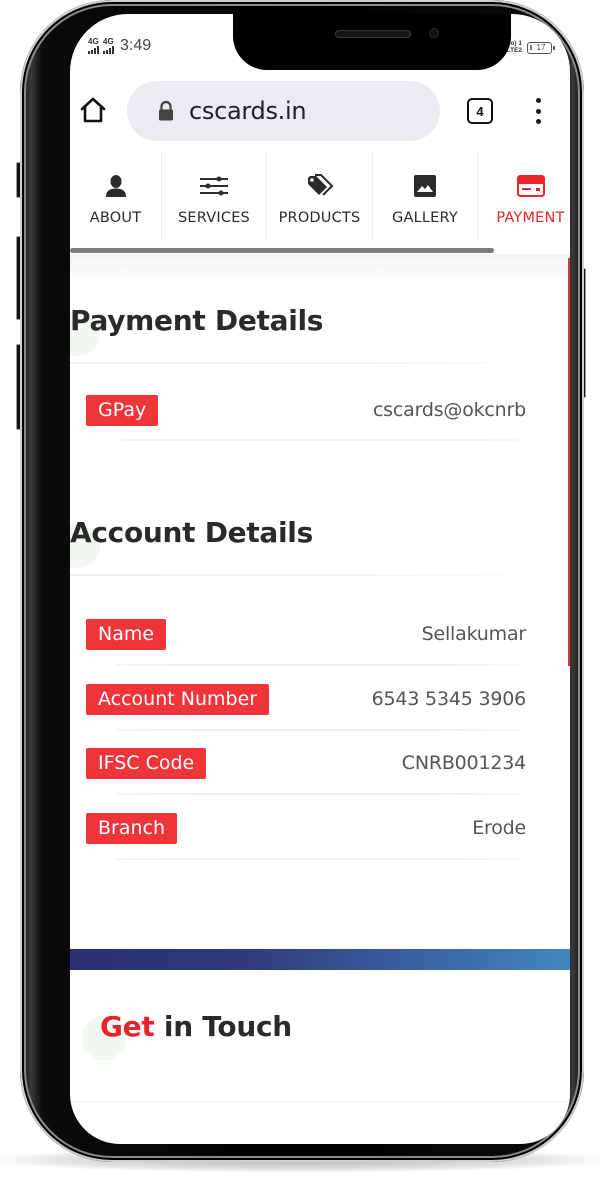 This screenshot has width=600, height=1180. What do you see at coordinates (197, 320) in the screenshot?
I see `payment-details-title: Payment Details` at bounding box center [197, 320].